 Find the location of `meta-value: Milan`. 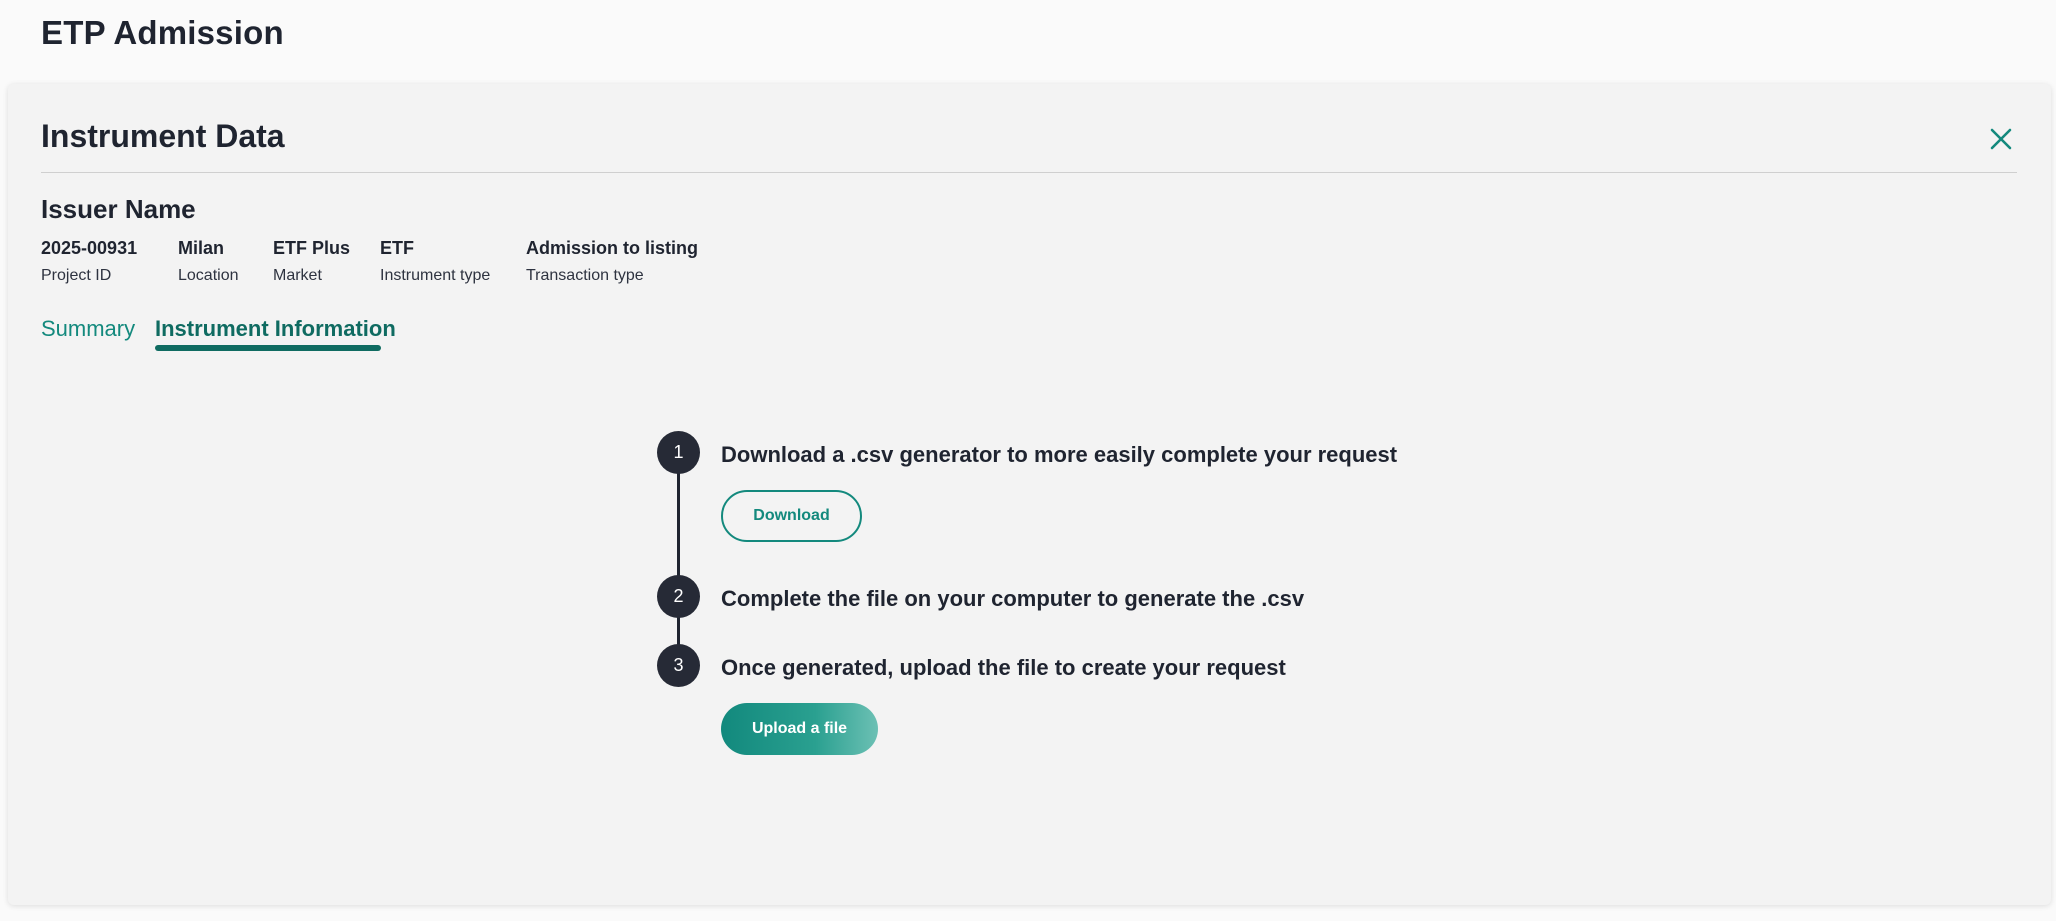

meta-value: Milan is located at coordinates (201, 248).